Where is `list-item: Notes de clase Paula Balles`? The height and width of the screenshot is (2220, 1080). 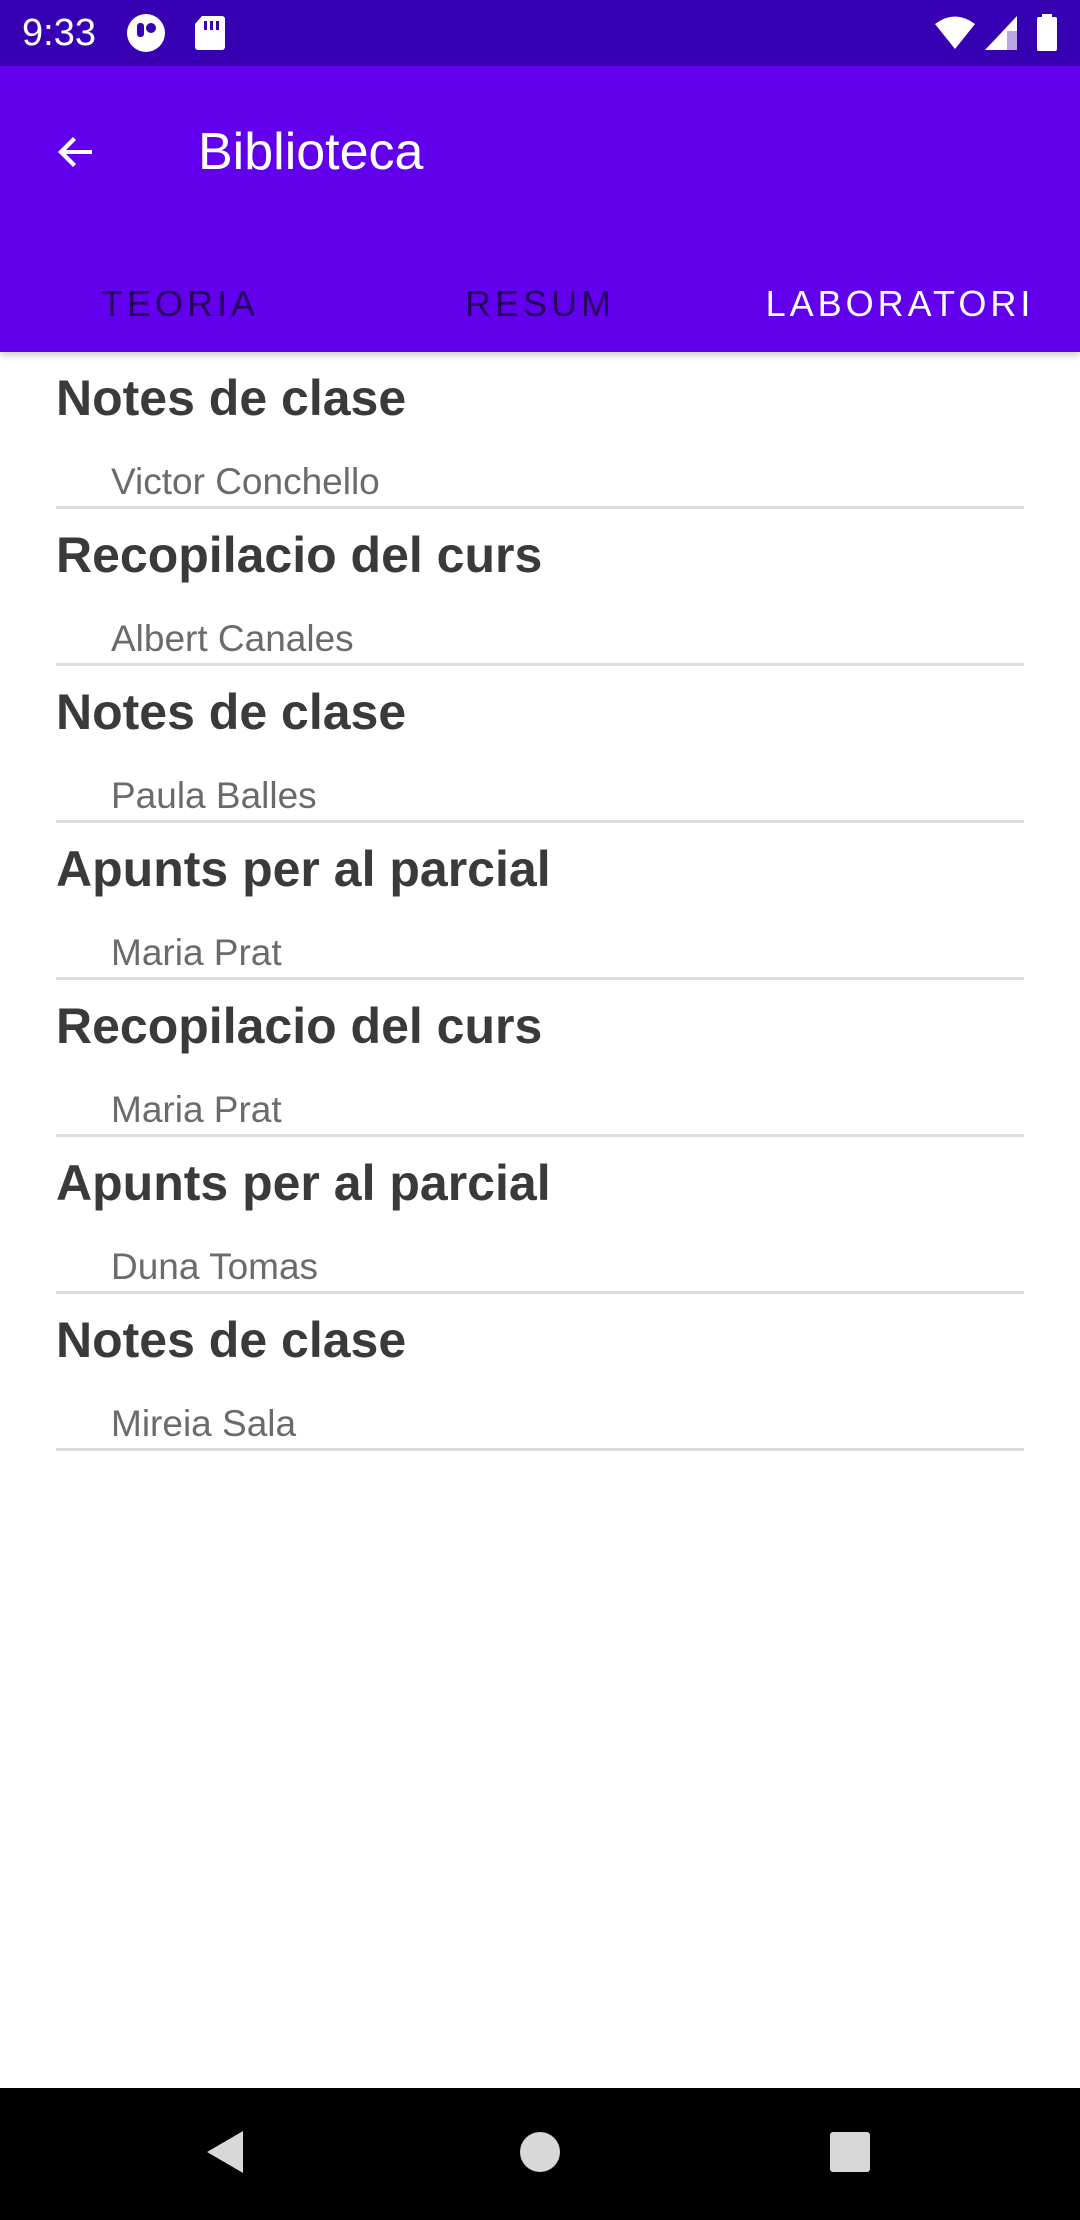 list-item: Notes de clase Paula Balles is located at coordinates (540, 744).